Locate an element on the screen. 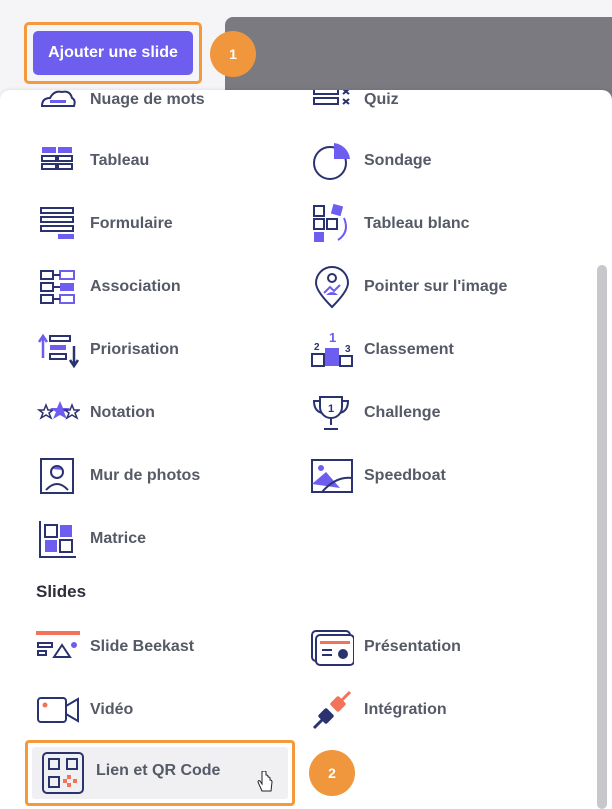 The height and width of the screenshot is (809, 612). menu-item-challenge: 1 Challenge is located at coordinates (375, 413).